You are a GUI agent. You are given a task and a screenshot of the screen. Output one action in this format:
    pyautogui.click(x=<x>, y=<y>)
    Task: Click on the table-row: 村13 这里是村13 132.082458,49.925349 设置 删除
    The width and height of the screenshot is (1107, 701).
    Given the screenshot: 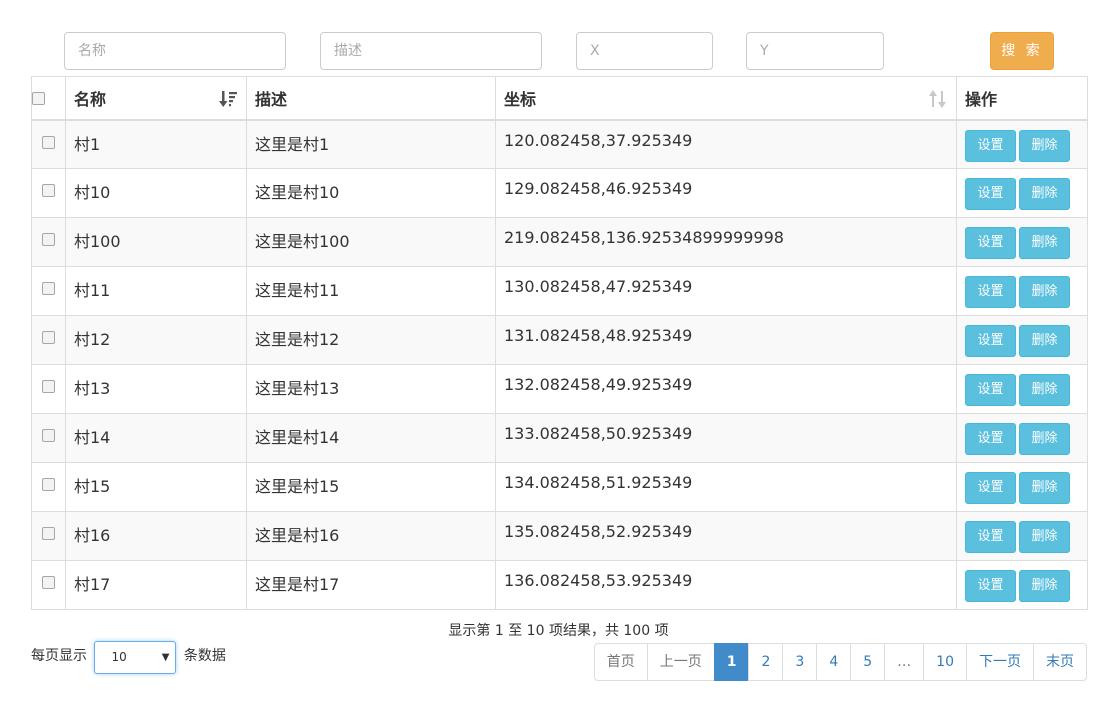 What is the action you would take?
    pyautogui.click(x=559, y=389)
    